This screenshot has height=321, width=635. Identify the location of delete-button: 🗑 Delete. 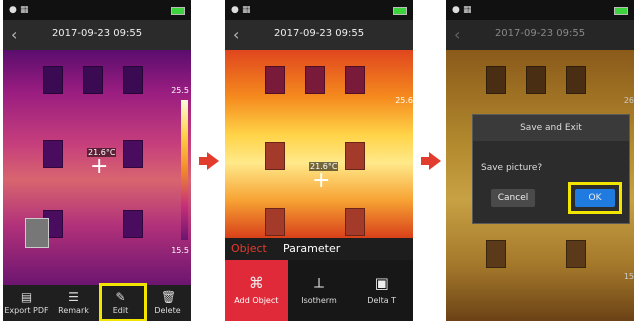
(167, 303).